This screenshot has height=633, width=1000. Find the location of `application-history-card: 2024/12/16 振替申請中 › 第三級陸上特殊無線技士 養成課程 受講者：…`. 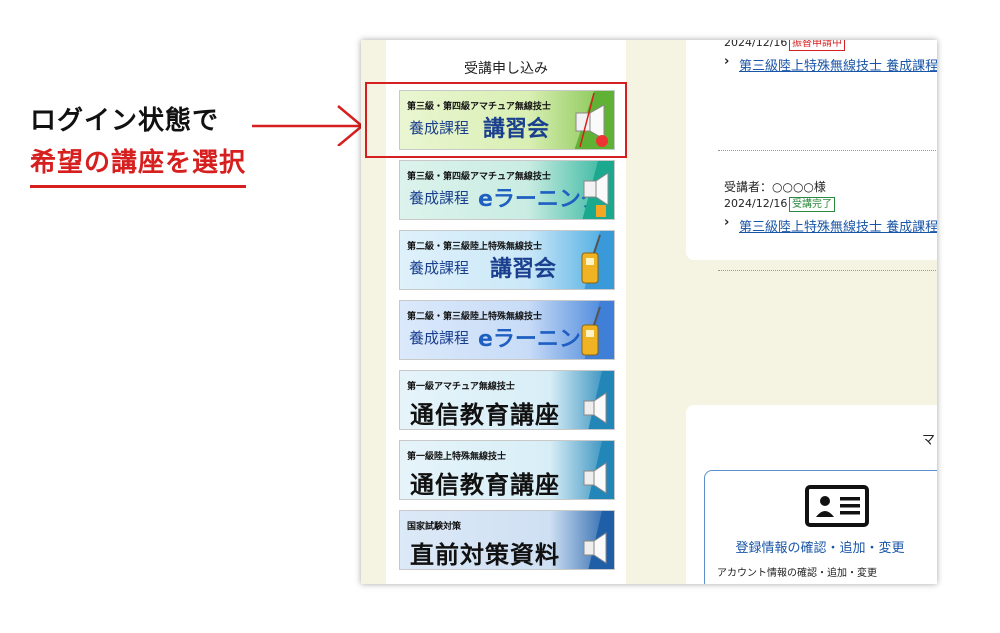

application-history-card: 2024/12/16 振替申請中 › 第三級陸上特殊無線技士 養成課程 受講者：… is located at coordinates (811, 155).